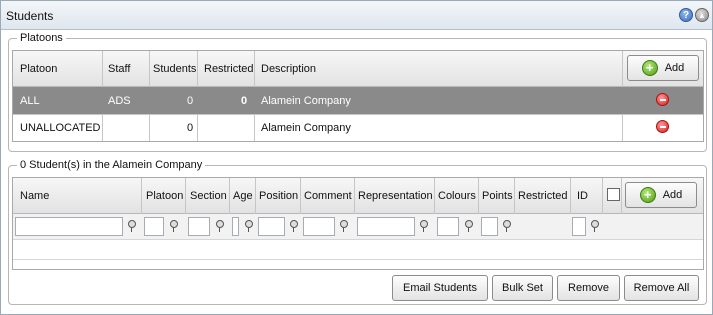 The width and height of the screenshot is (713, 315). I want to click on email-students-button: Email Students, so click(440, 288).